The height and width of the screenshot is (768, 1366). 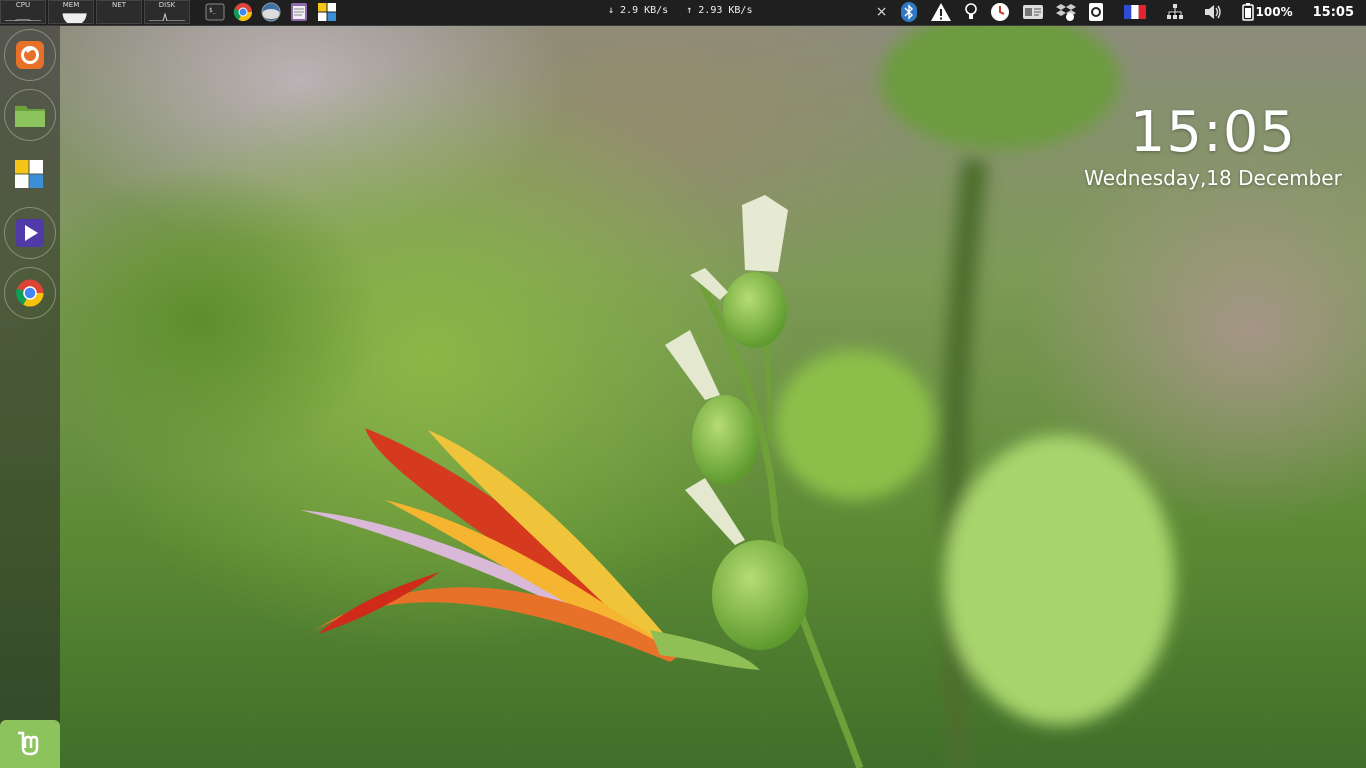 What do you see at coordinates (1096, 12) in the screenshot?
I see `clipboard-icon` at bounding box center [1096, 12].